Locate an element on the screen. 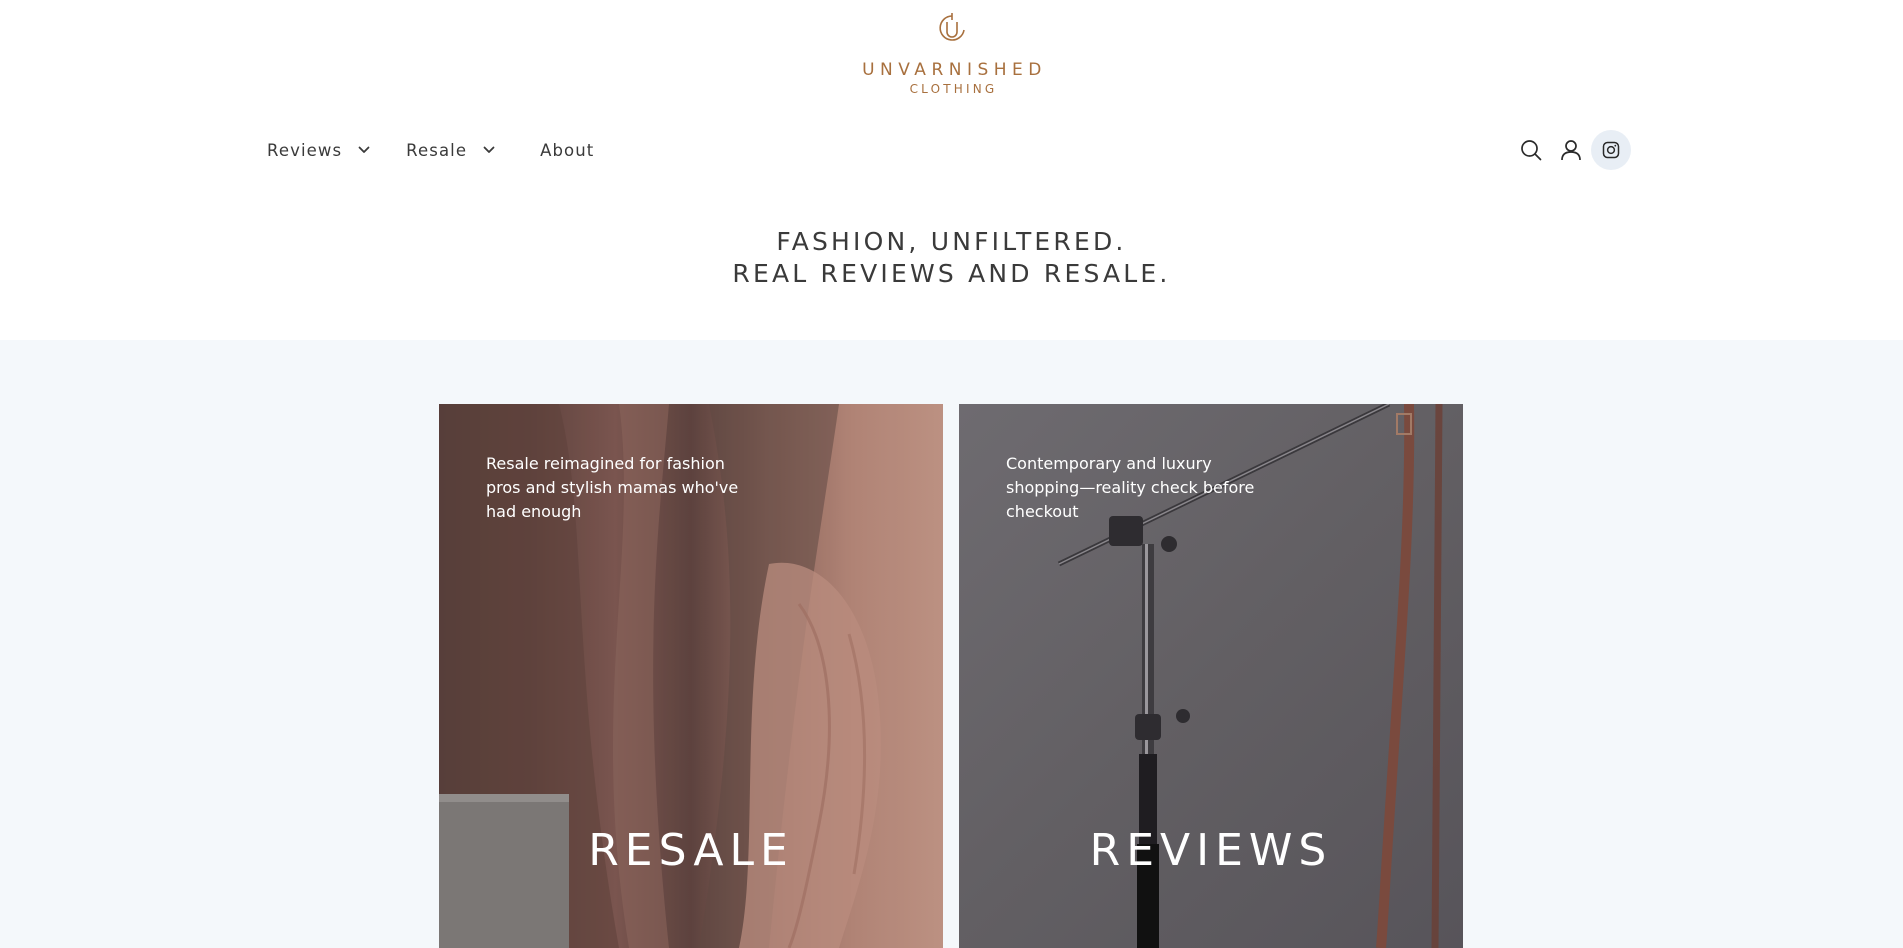  account-icon is located at coordinates (1571, 150).